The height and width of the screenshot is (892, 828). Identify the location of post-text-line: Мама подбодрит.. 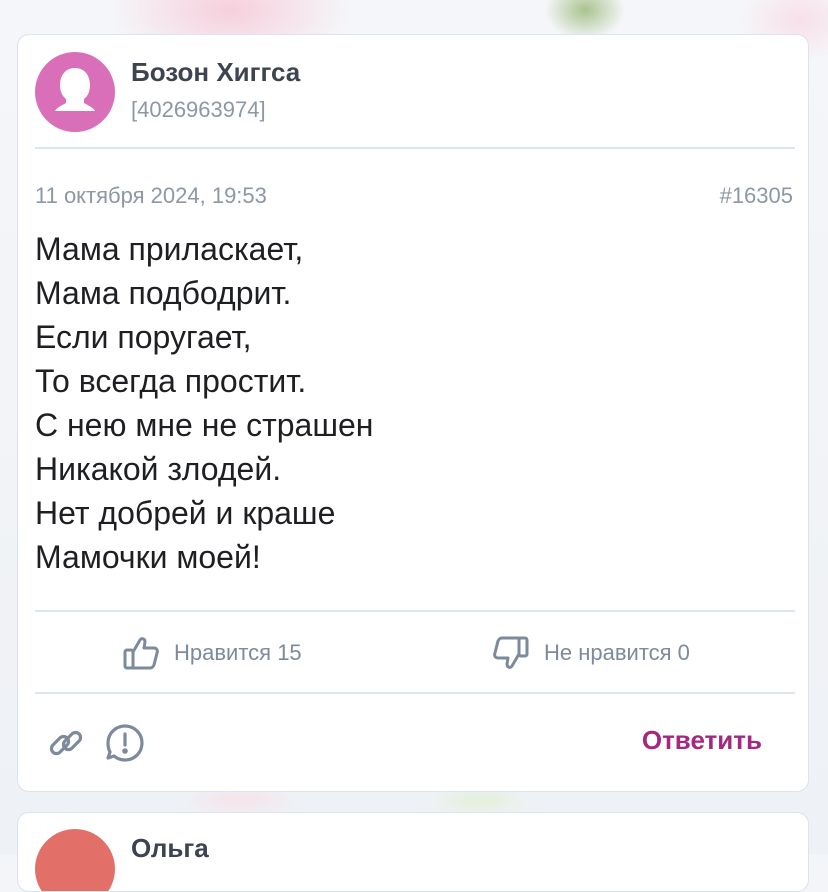
(163, 293).